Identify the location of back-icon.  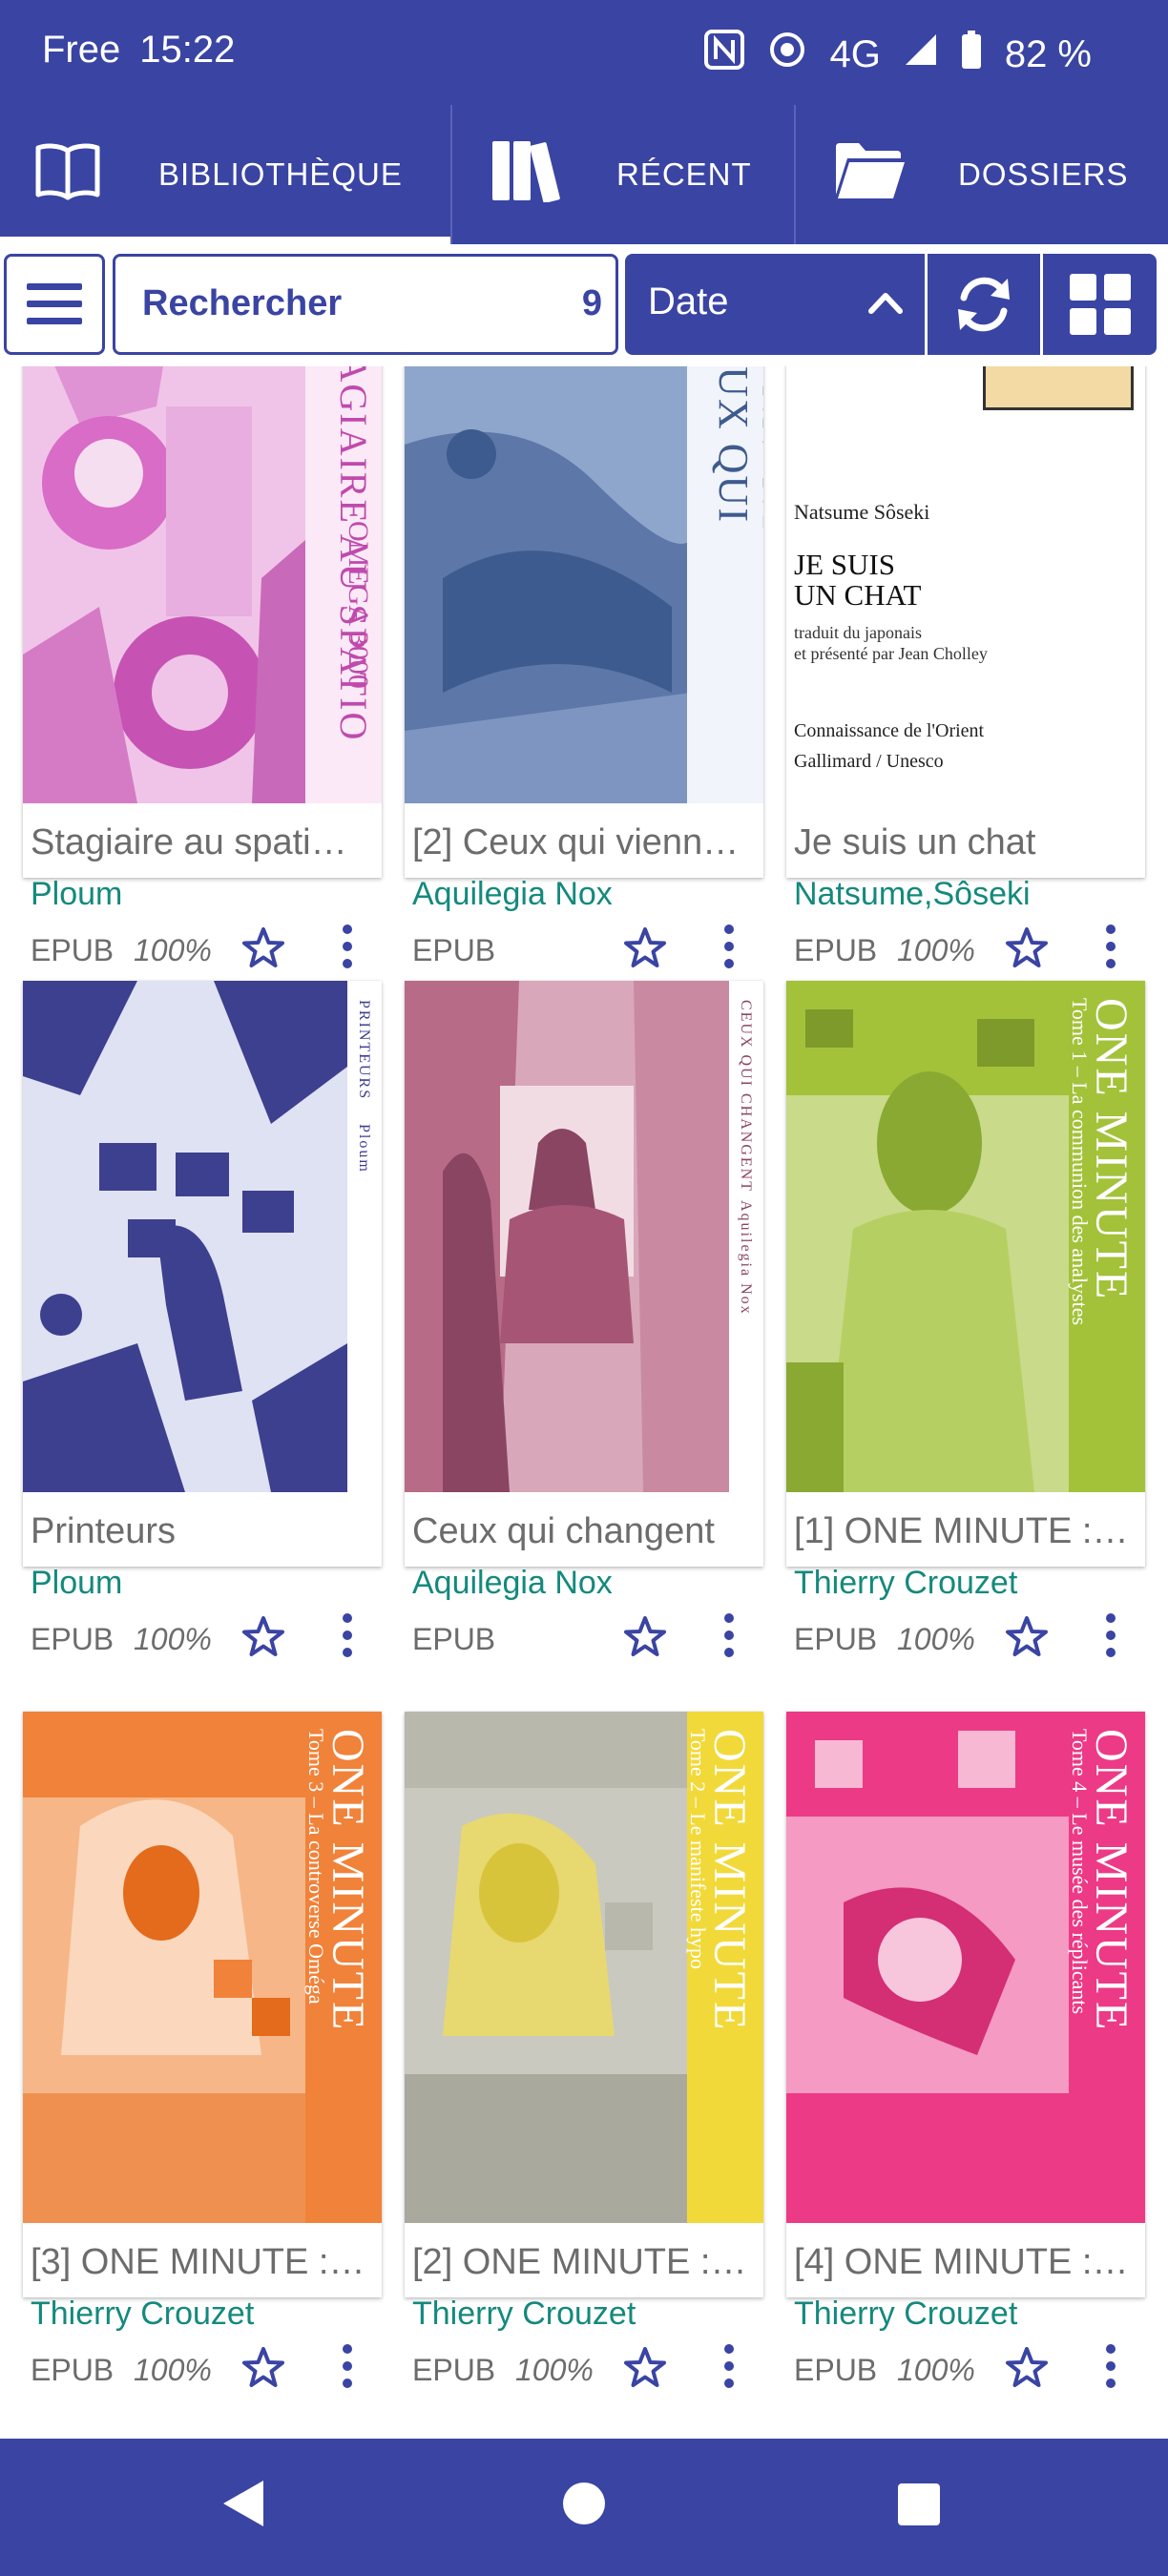
(243, 2503).